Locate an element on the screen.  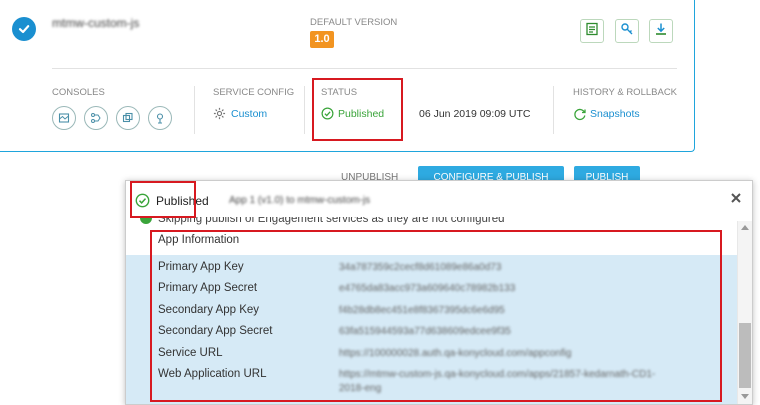
secondary-app-key-value: f4b28db8ec451e8f8367395dc6e6d95 is located at coordinates (422, 310).